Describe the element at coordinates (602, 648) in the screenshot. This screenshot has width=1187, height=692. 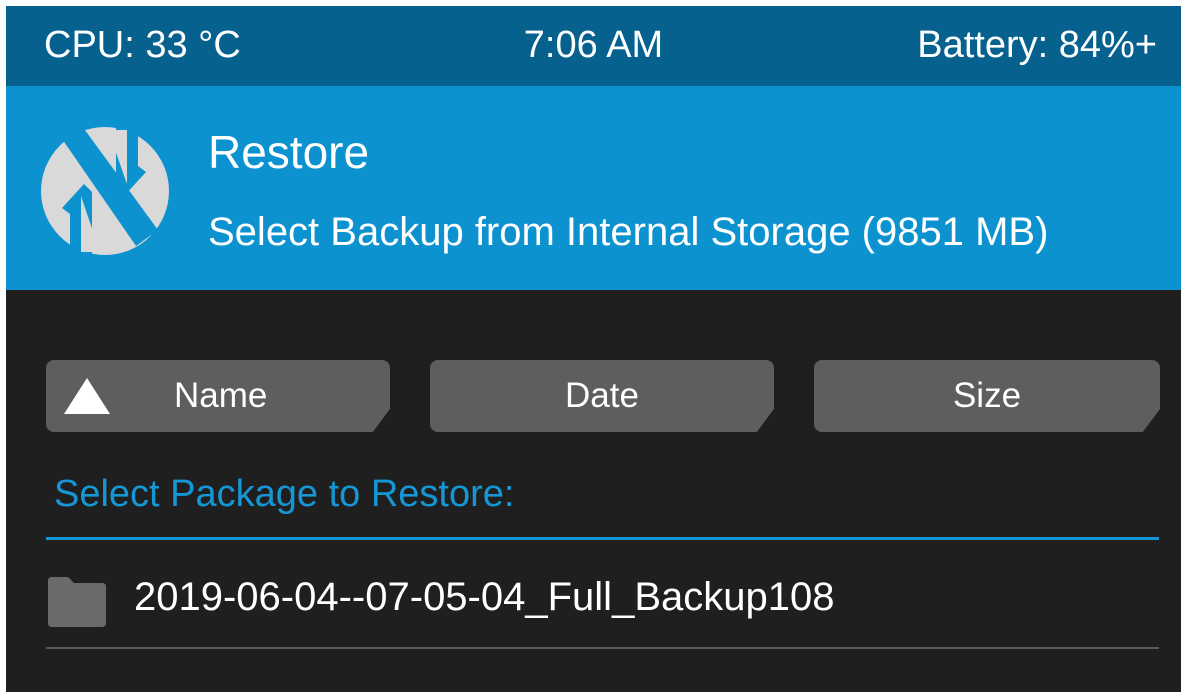
I see `list-divider-bottom` at that location.